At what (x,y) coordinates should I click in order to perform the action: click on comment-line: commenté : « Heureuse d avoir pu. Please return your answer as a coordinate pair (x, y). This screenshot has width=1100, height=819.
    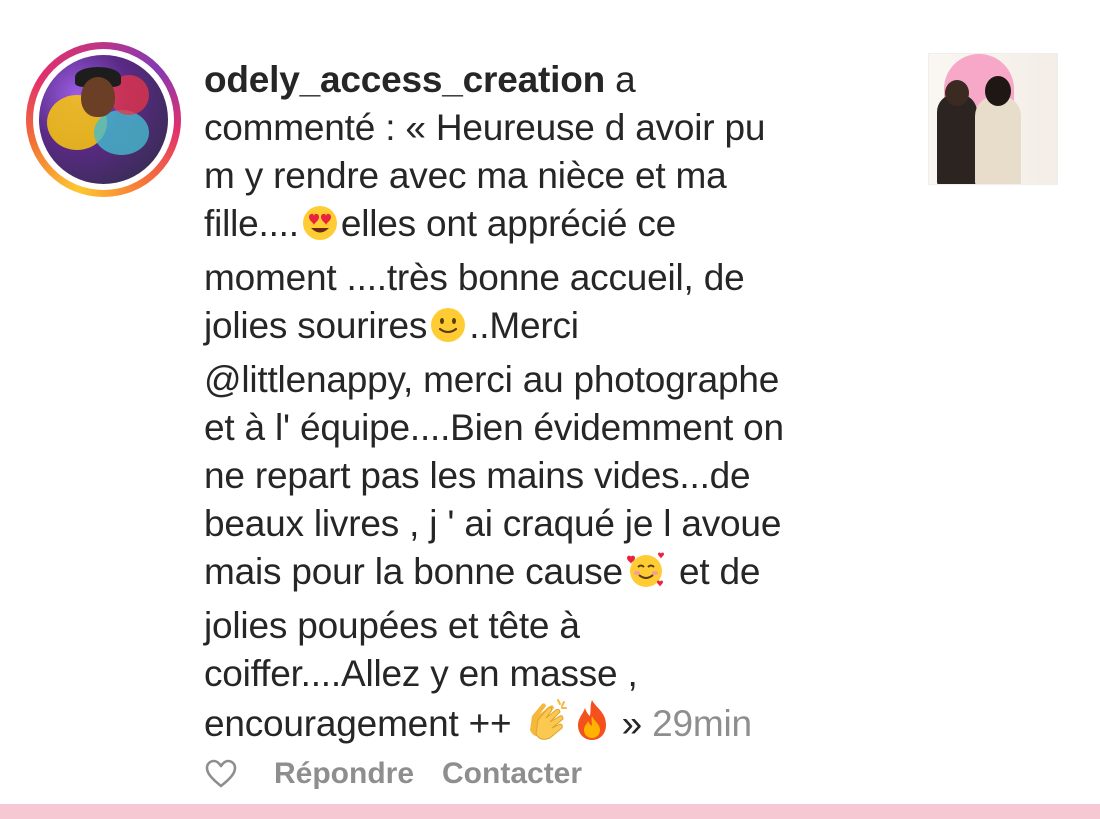
    Looking at the image, I should click on (485, 127).